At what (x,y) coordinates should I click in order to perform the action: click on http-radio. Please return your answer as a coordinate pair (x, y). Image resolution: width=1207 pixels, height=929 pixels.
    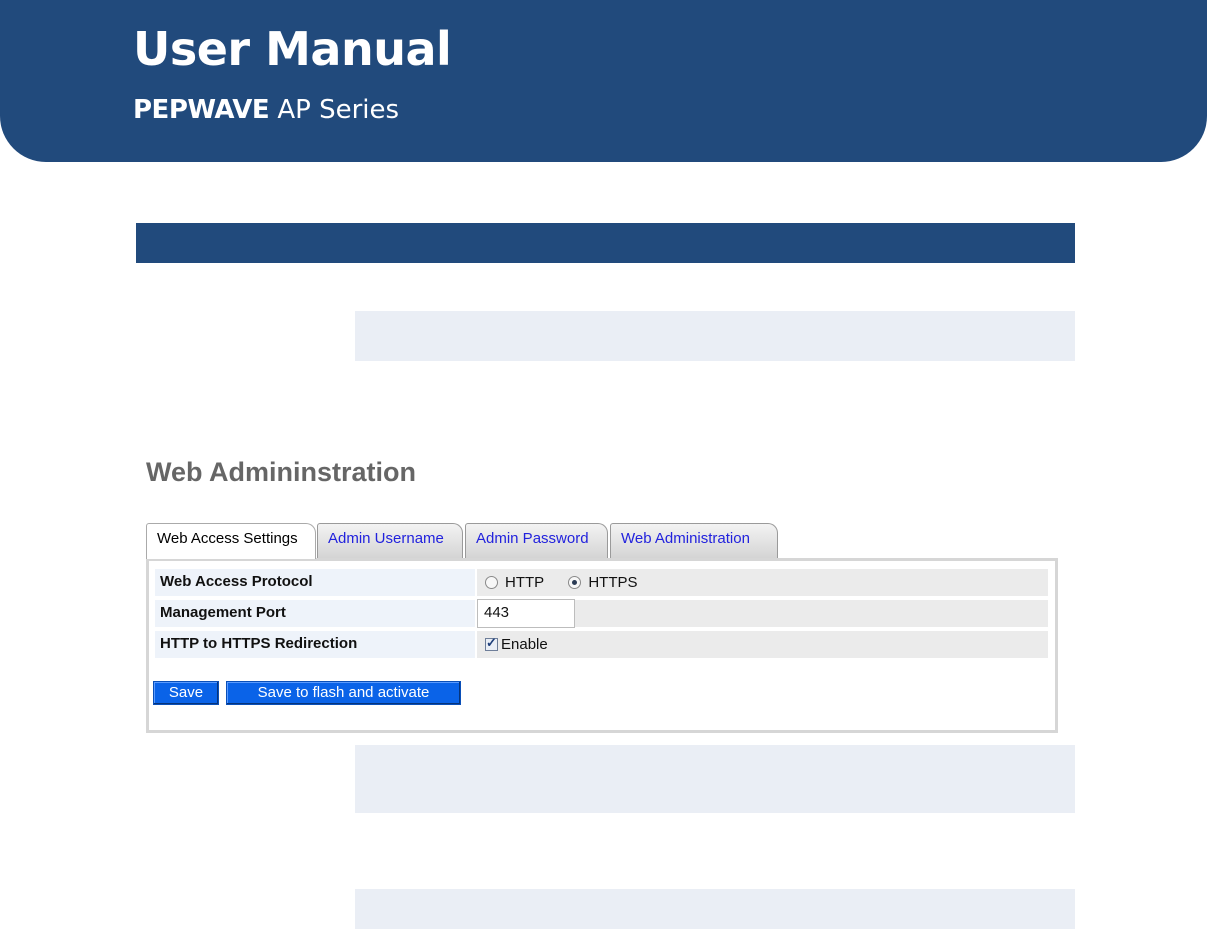
    Looking at the image, I should click on (491, 582).